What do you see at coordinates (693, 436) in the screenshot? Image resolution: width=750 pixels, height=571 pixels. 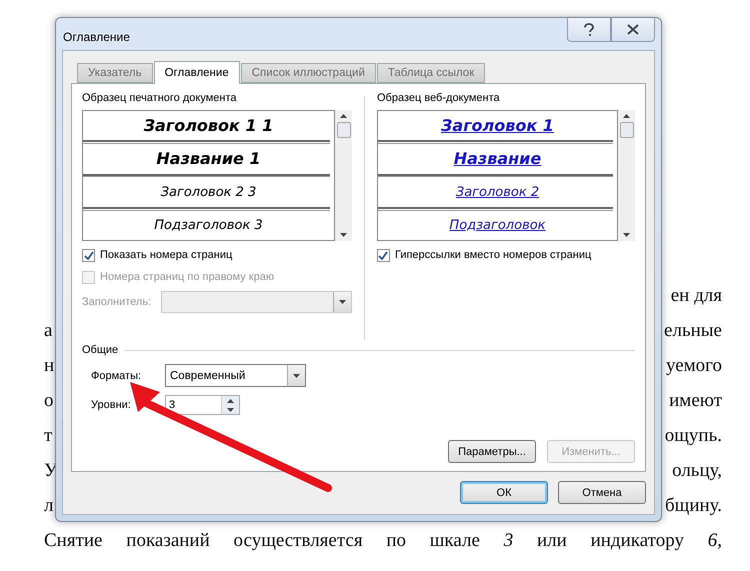 I see `body-text: ощупь.` at bounding box center [693, 436].